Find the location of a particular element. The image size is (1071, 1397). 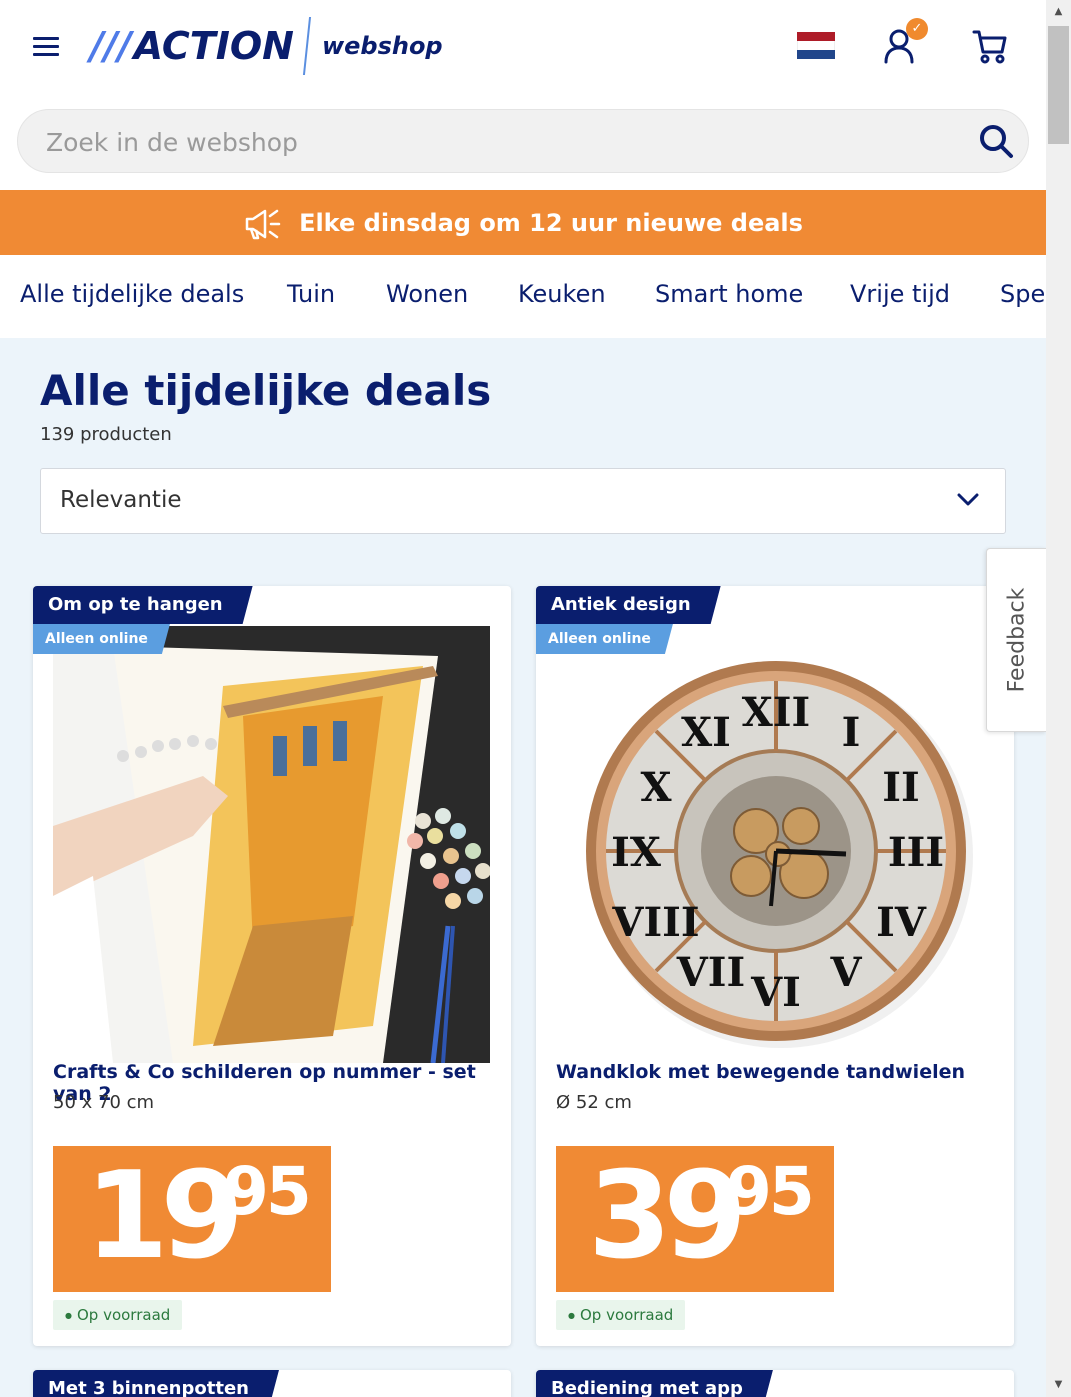

product-card: Bediening met app is located at coordinates (775, 1383).